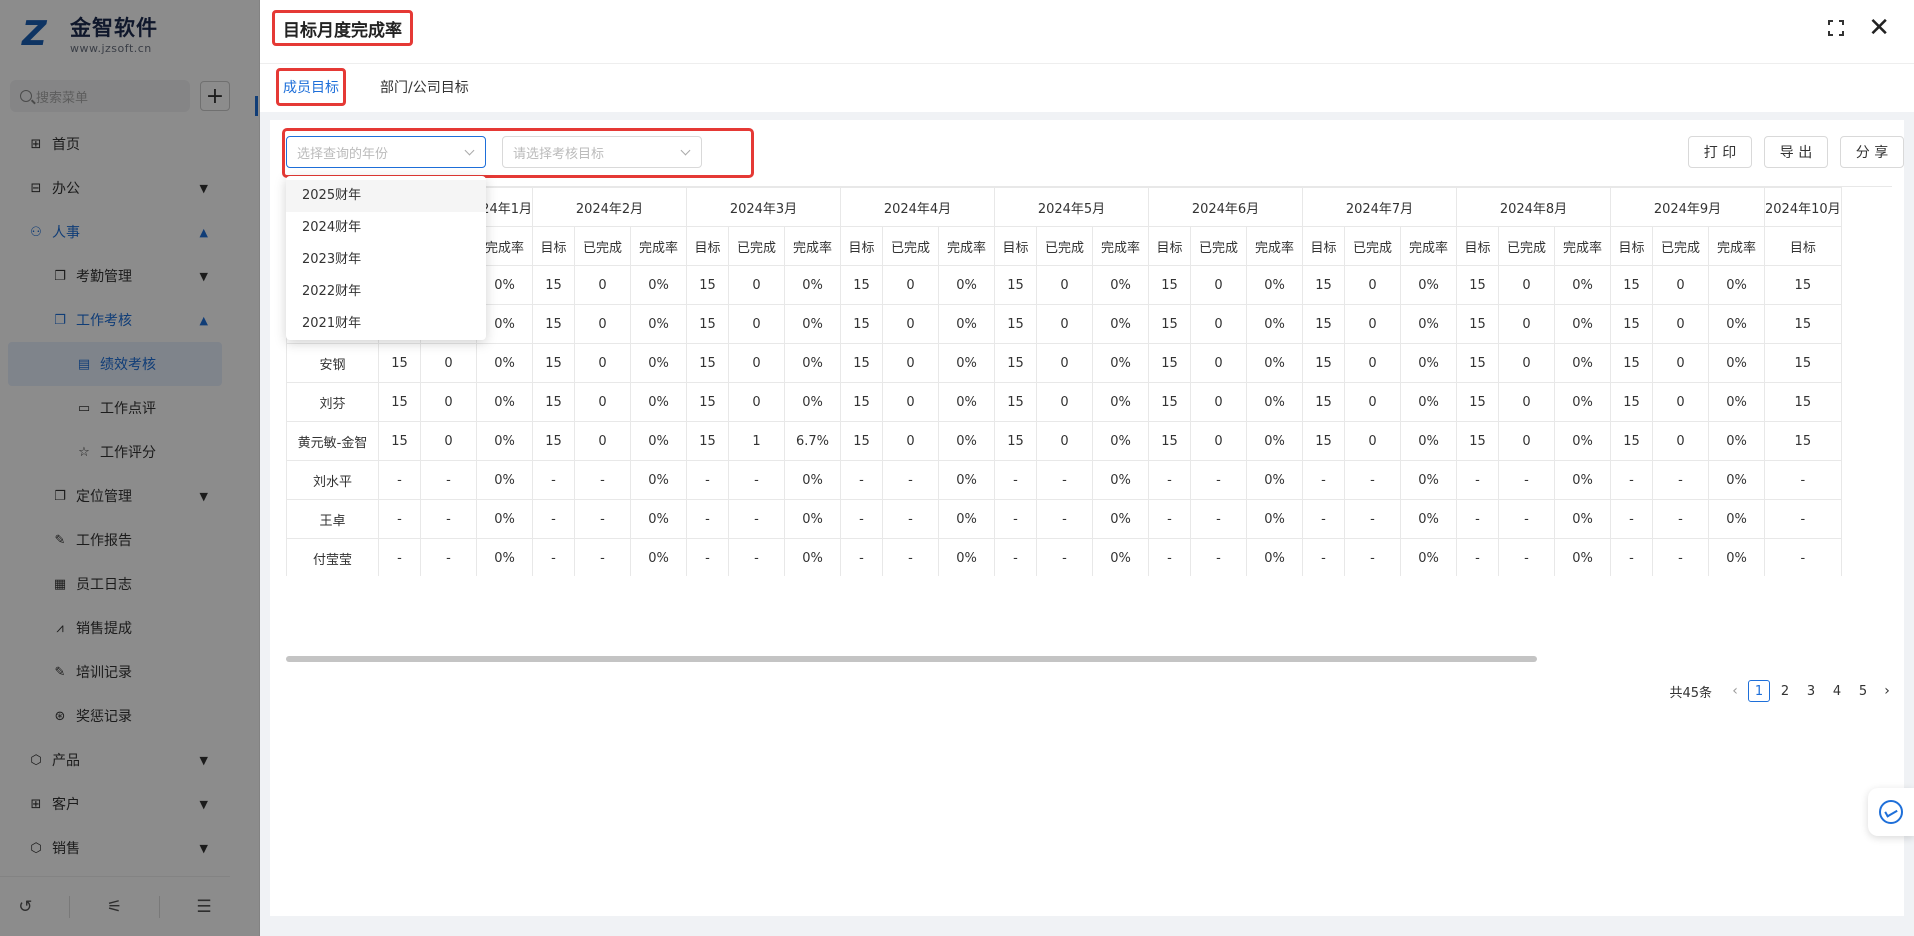 The image size is (1914, 936). Describe the element at coordinates (311, 87) in the screenshot. I see `tab-member-goal: 成员目标` at that location.